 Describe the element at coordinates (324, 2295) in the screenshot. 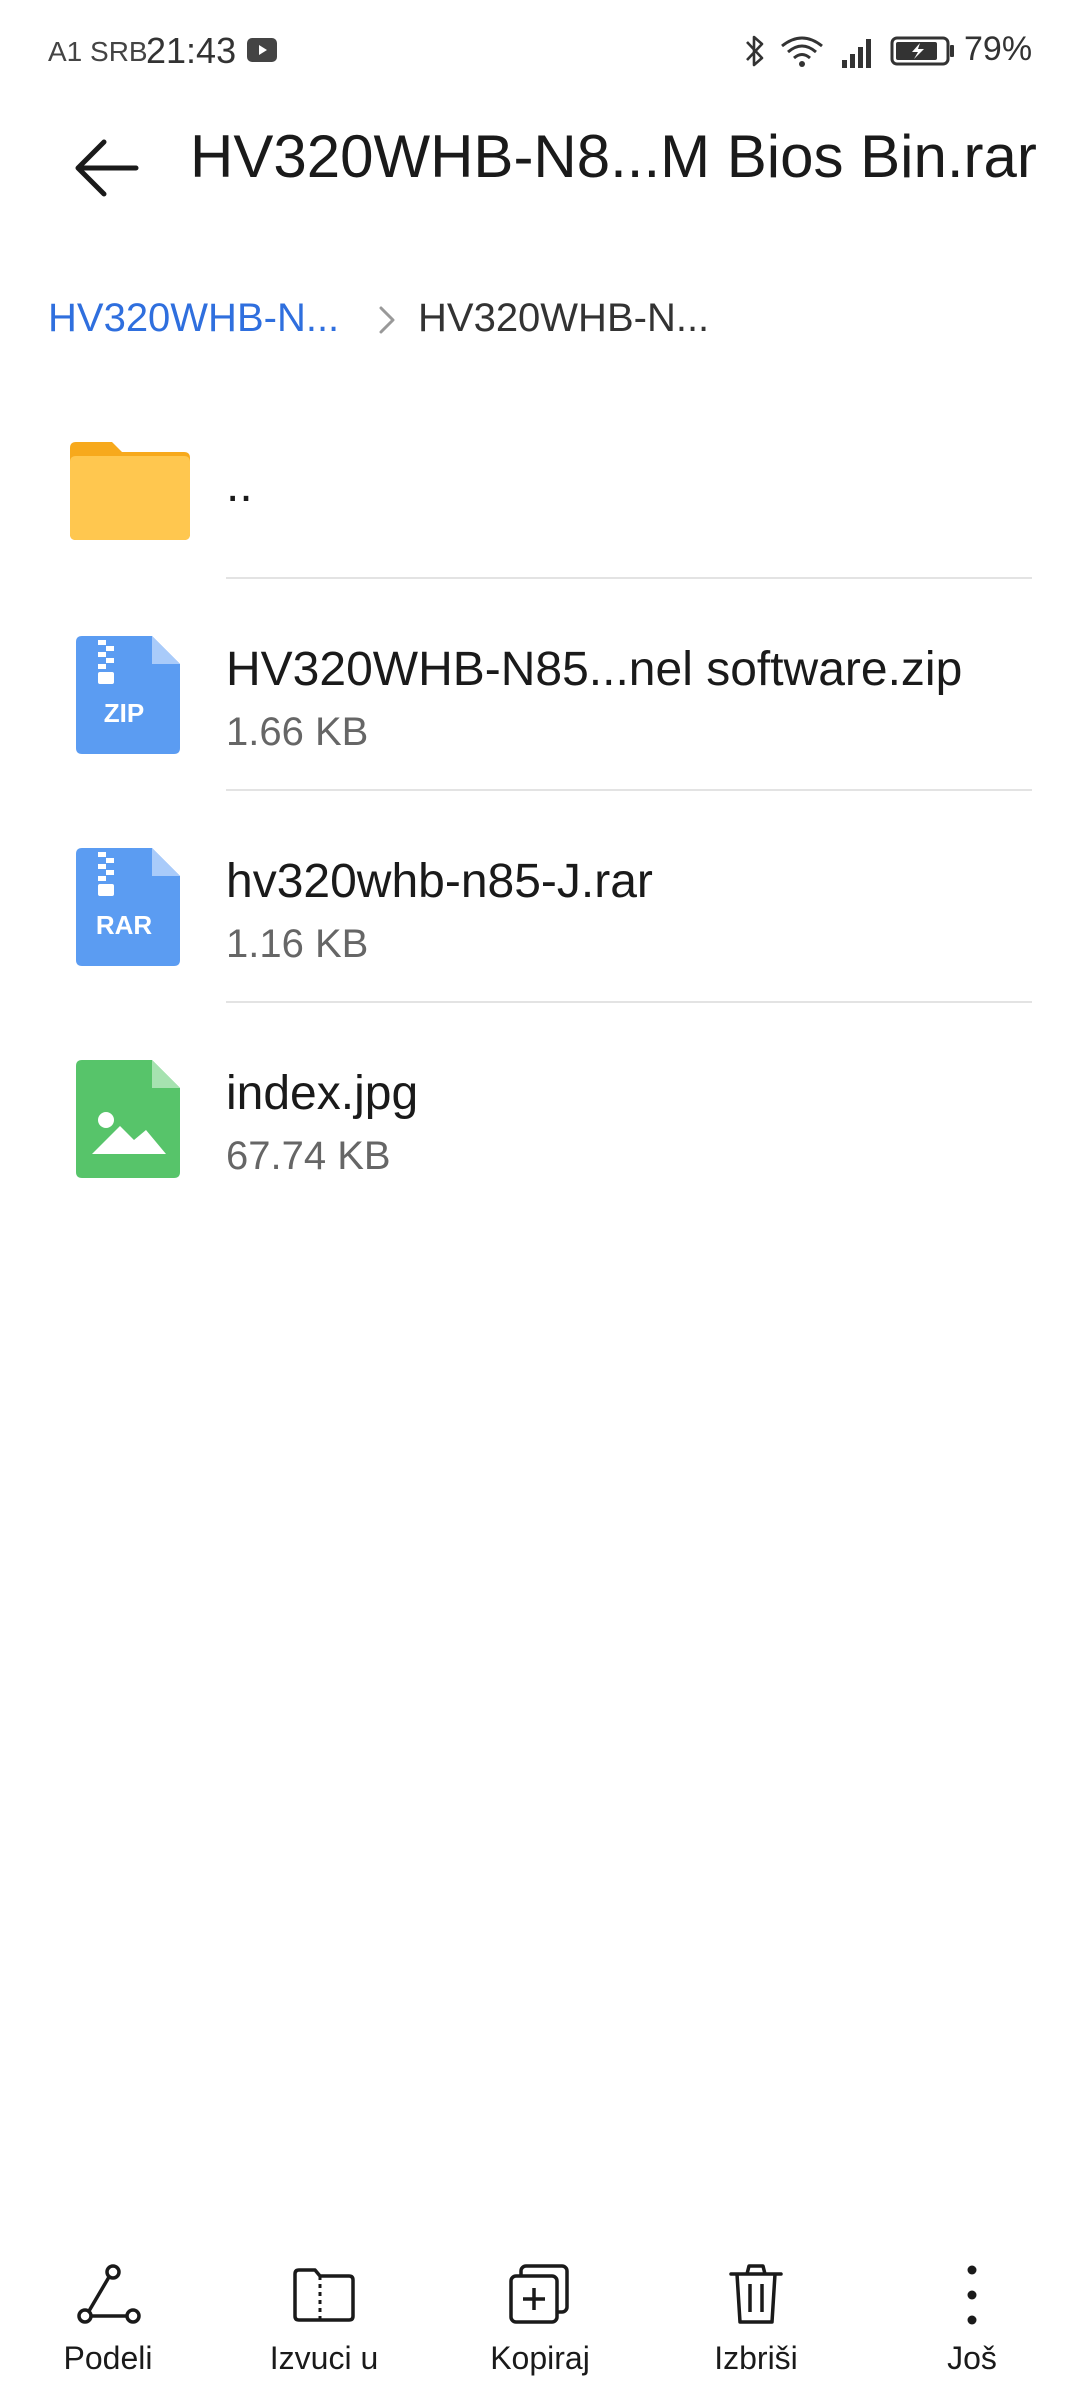

I see `extract-folder-icon` at that location.